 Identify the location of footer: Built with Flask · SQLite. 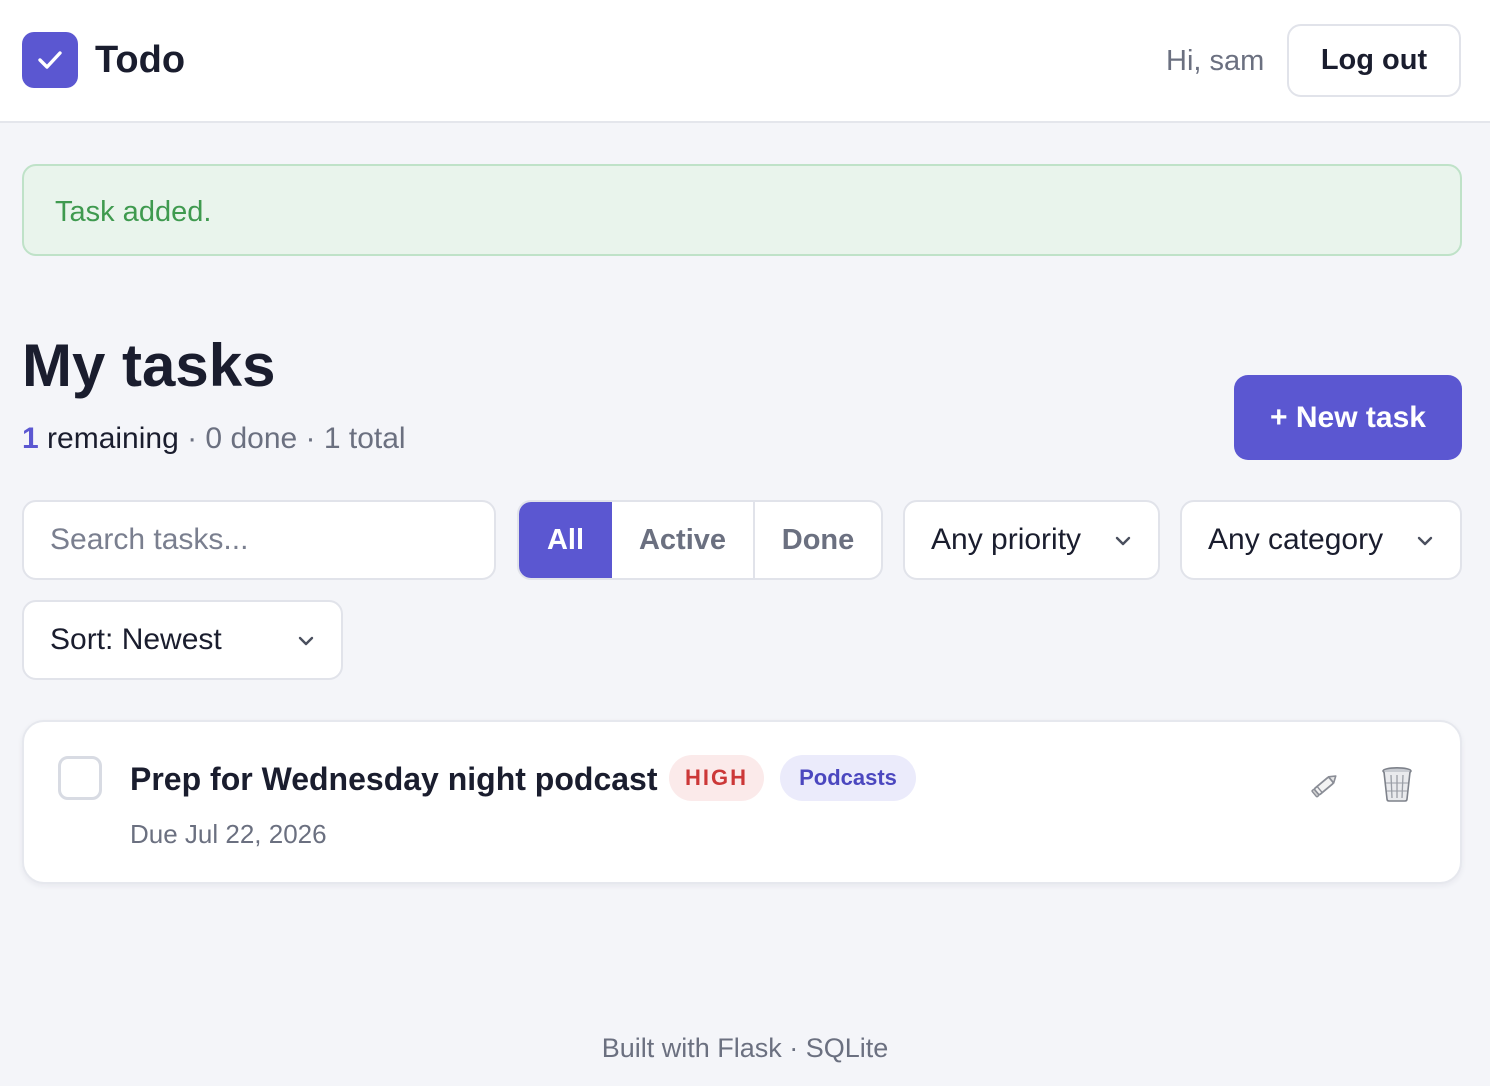
(745, 1048).